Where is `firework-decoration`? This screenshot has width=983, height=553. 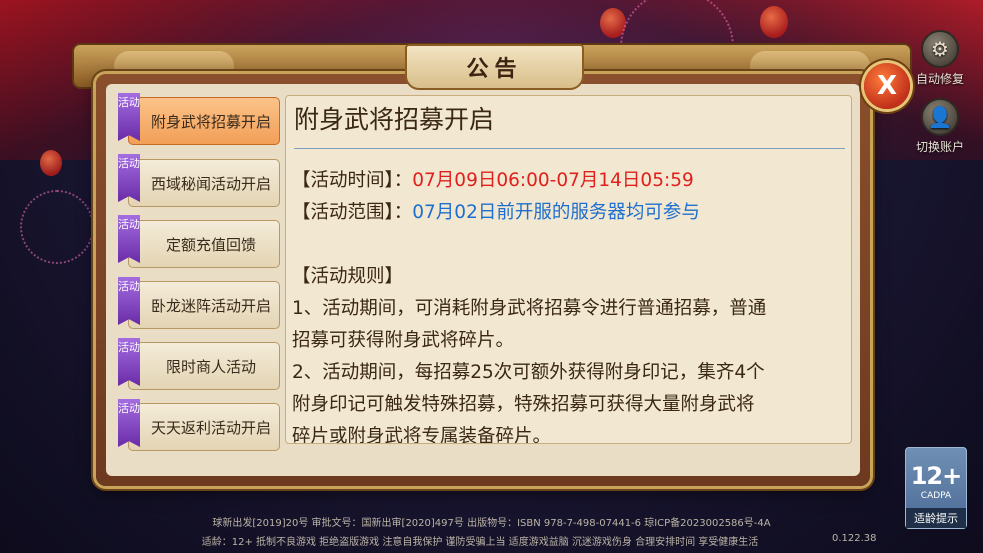
firework-decoration is located at coordinates (57, 227).